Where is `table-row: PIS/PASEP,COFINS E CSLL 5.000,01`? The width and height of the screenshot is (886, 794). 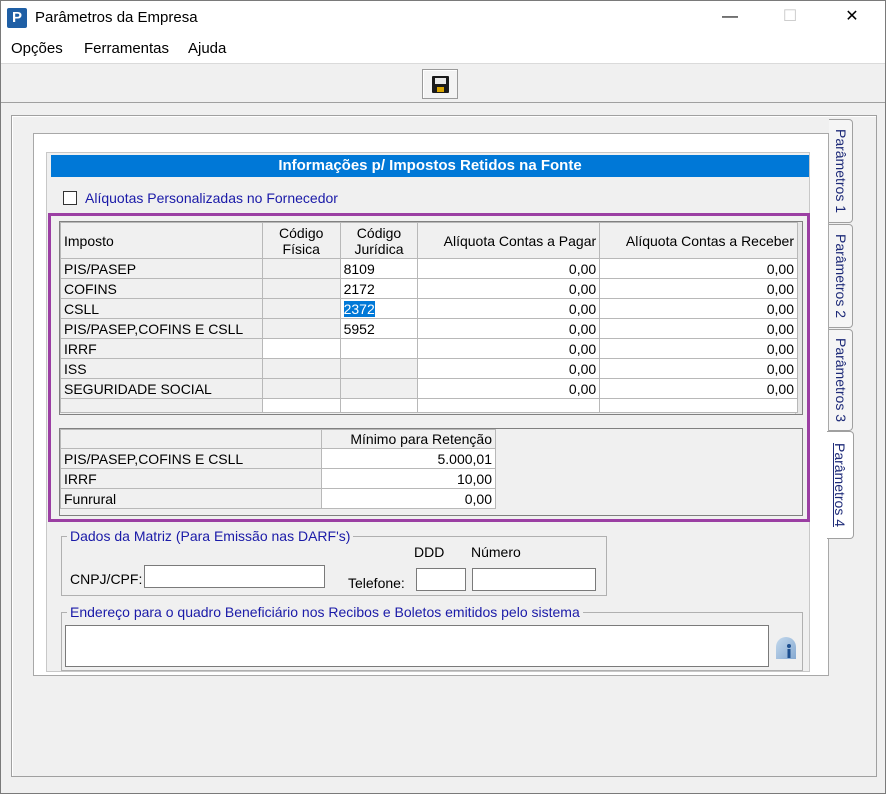 table-row: PIS/PASEP,COFINS E CSLL 5.000,01 is located at coordinates (277, 458).